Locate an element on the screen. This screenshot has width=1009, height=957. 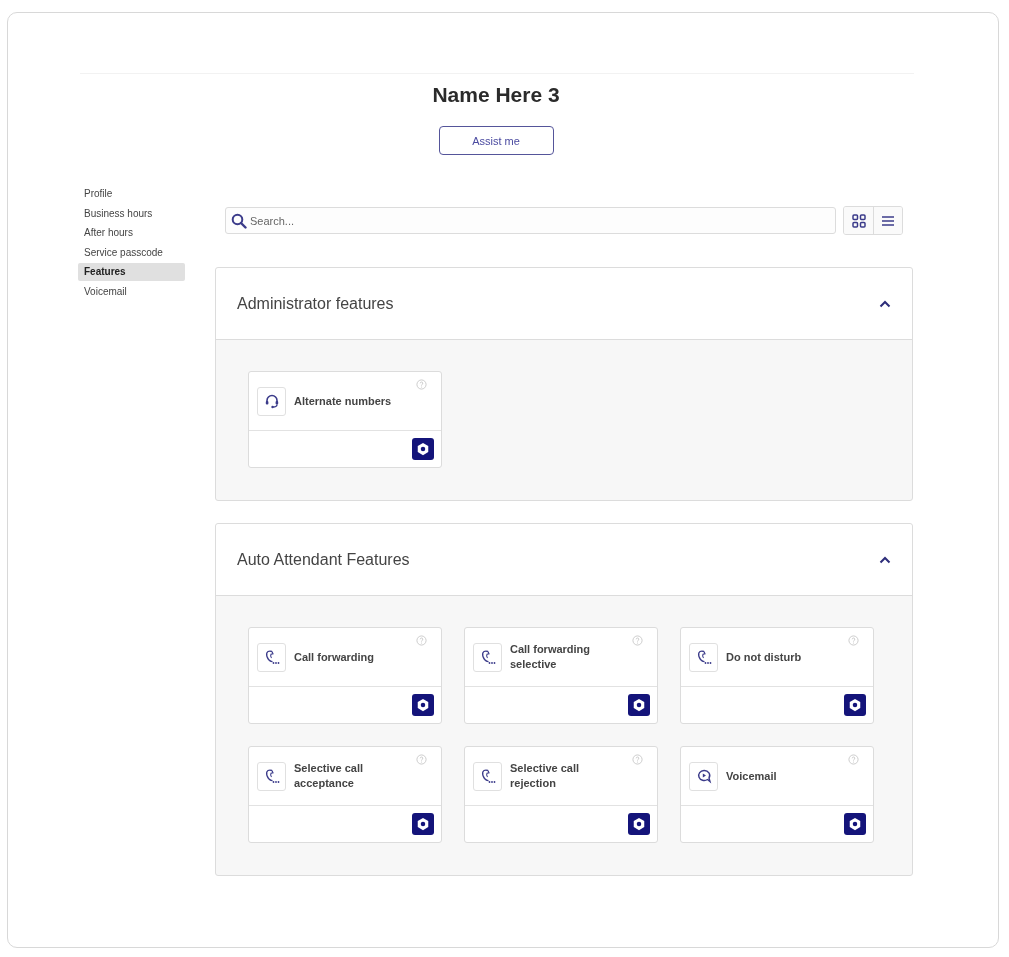
sidebar-item: After hours is located at coordinates (131, 233).